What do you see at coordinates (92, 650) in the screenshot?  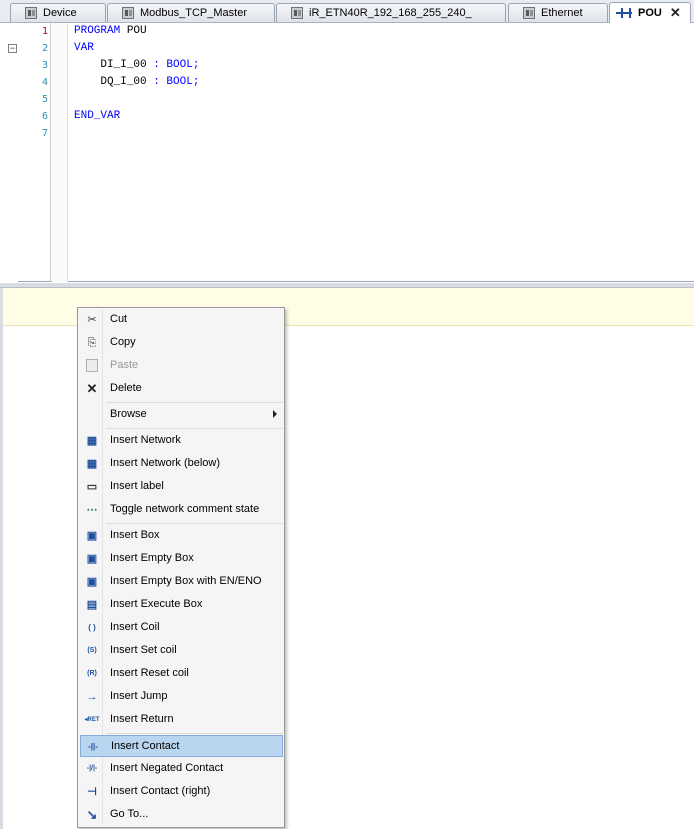 I see `set-coil-icon: (S)` at bounding box center [92, 650].